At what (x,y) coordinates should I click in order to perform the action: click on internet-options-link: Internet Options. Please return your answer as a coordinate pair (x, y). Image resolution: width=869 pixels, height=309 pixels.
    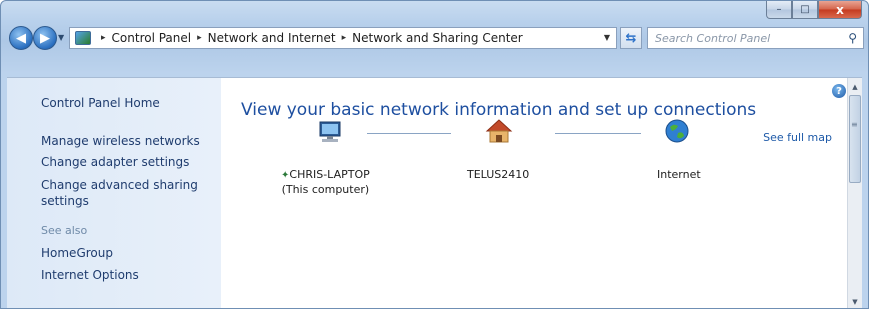
    Looking at the image, I should click on (90, 275).